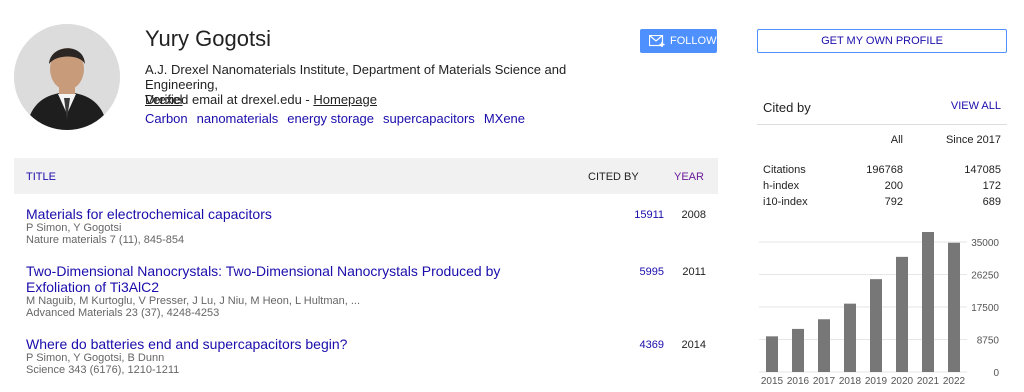 The width and height of the screenshot is (1024, 392). I want to click on x-tick-label: 2019, so click(876, 381).